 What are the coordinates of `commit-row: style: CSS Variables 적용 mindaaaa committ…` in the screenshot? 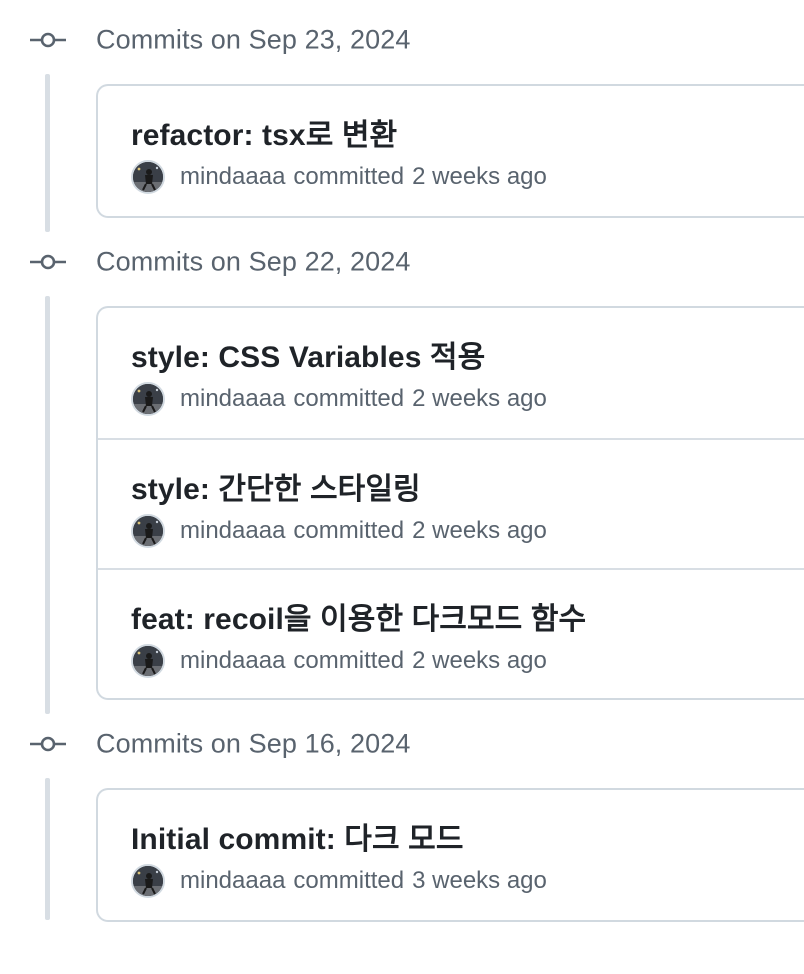 It's located at (451, 373).